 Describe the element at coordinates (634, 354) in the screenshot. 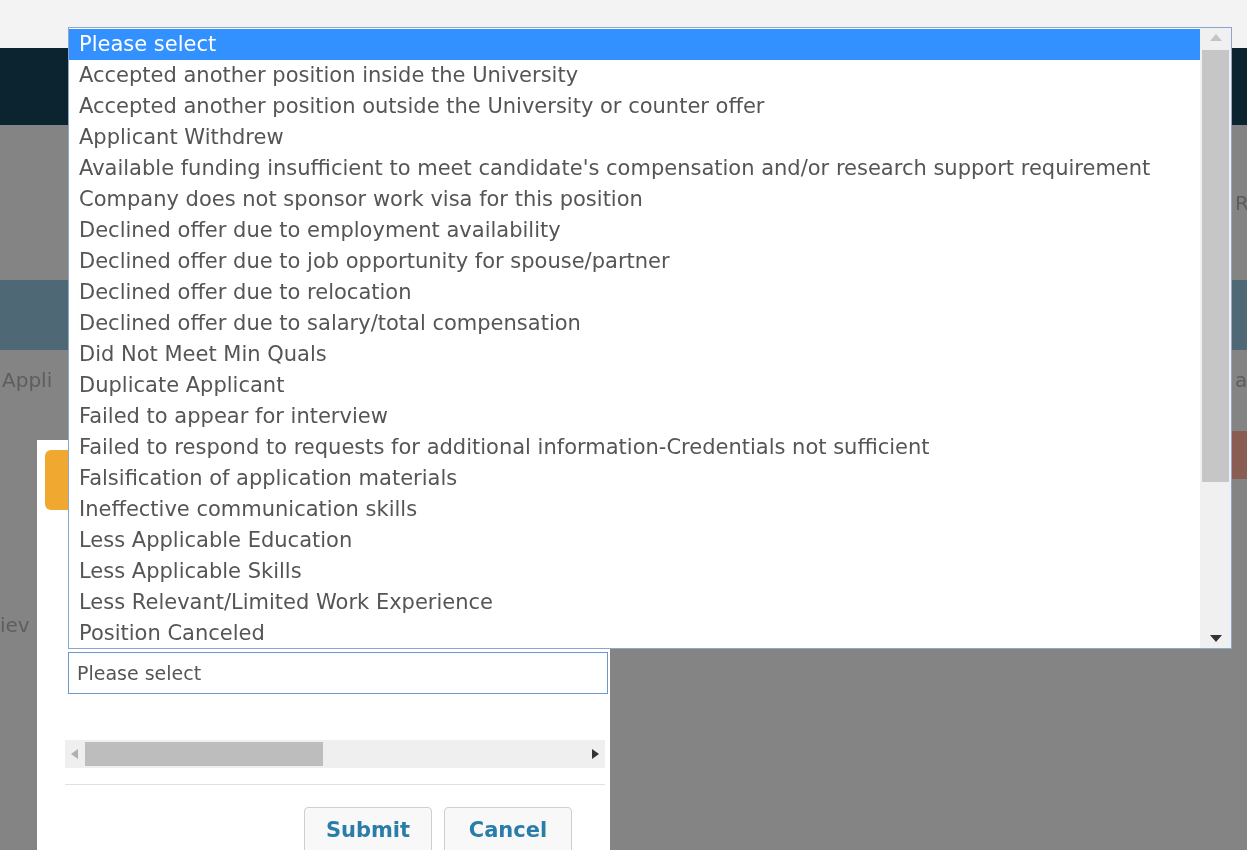

I see `dropdown-option: Did Not Meet Min Quals` at that location.